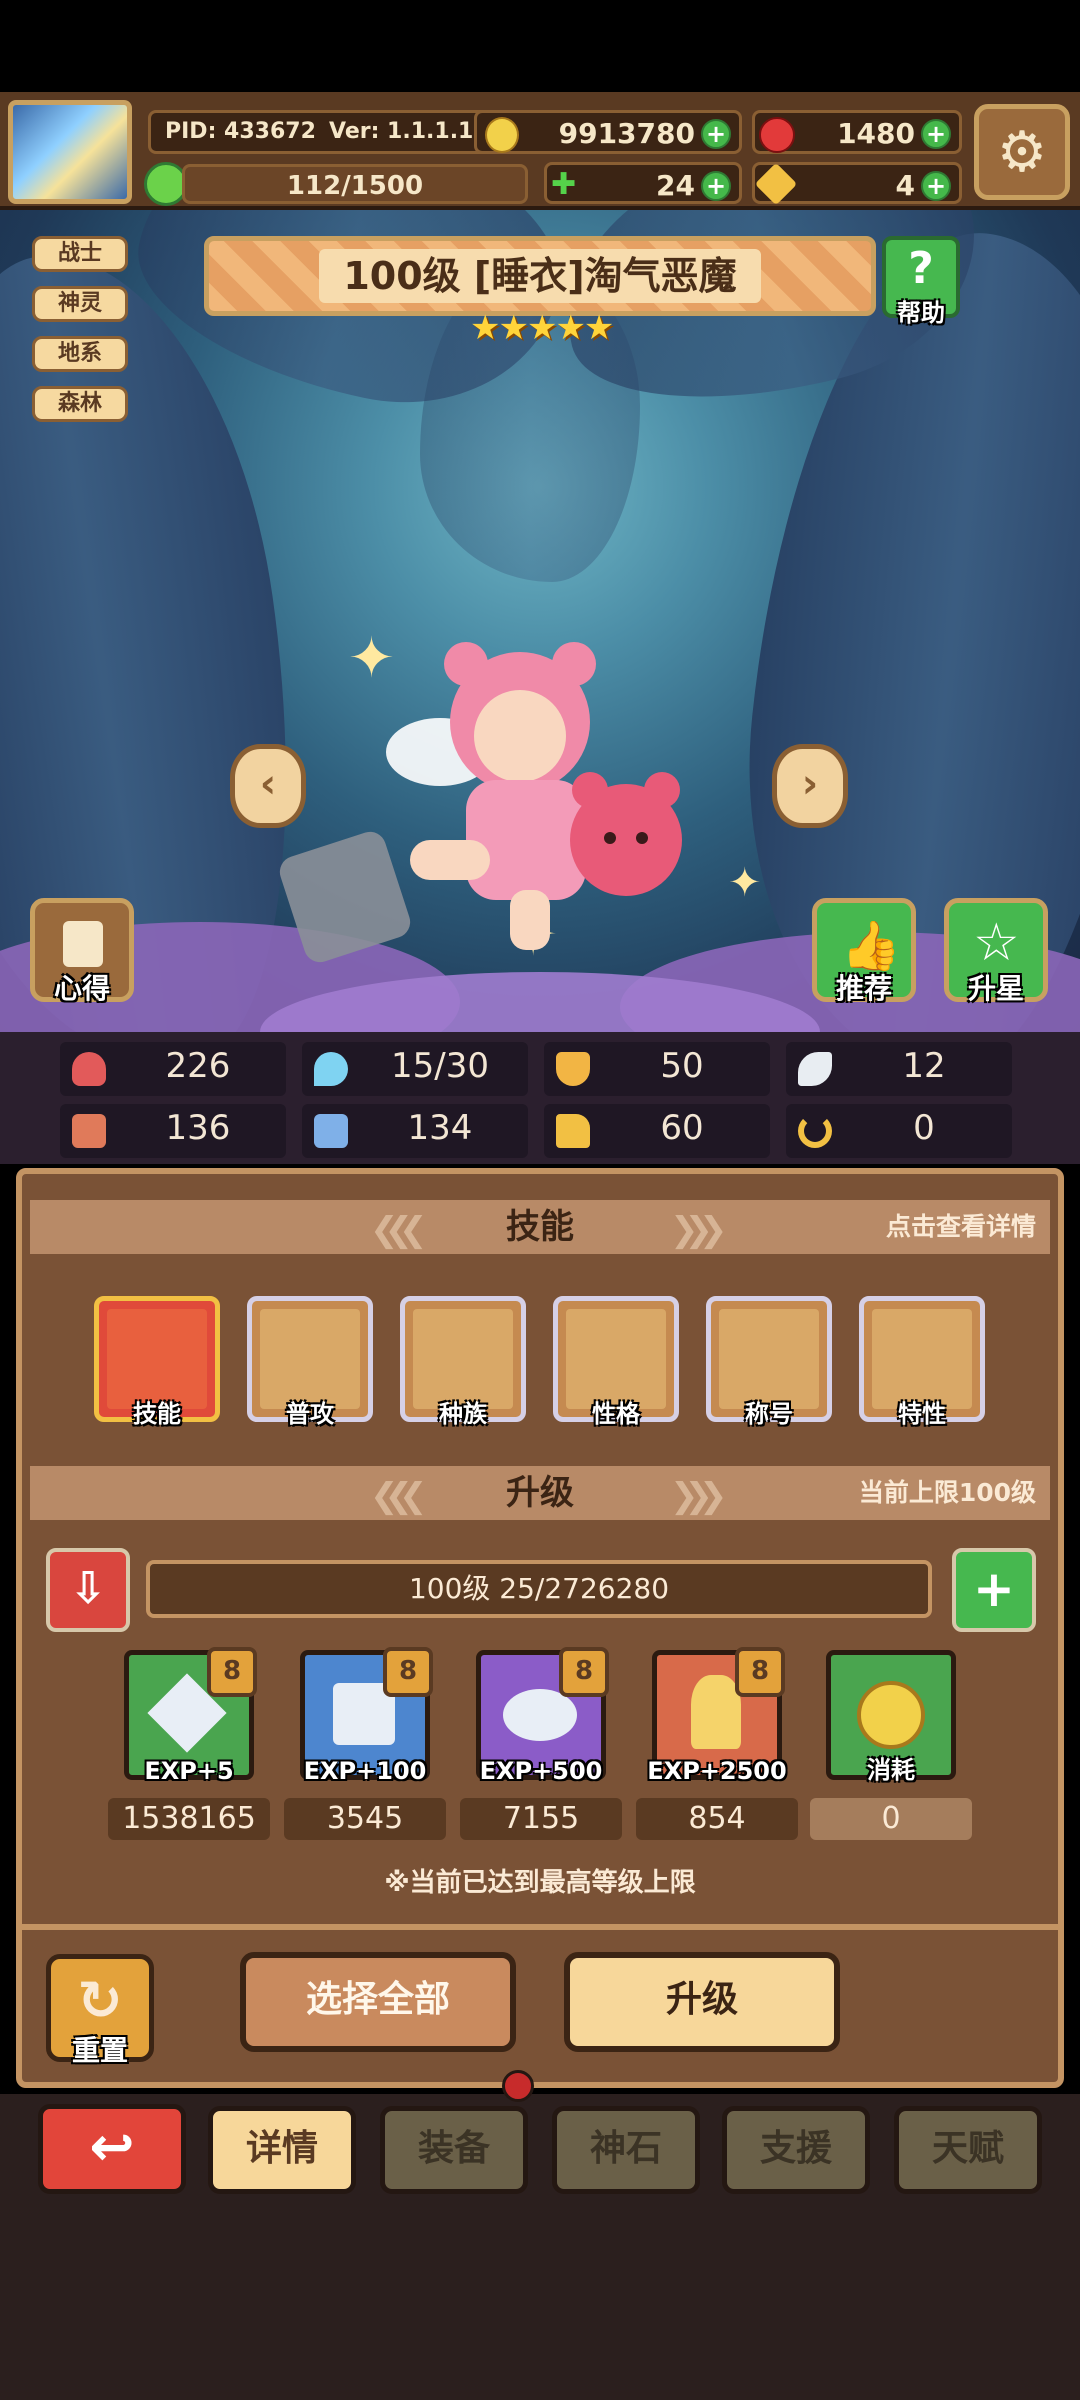 This screenshot has width=1080, height=2400. Describe the element at coordinates (717, 1771) in the screenshot. I see `exp-item-label: EXP+2500` at that location.